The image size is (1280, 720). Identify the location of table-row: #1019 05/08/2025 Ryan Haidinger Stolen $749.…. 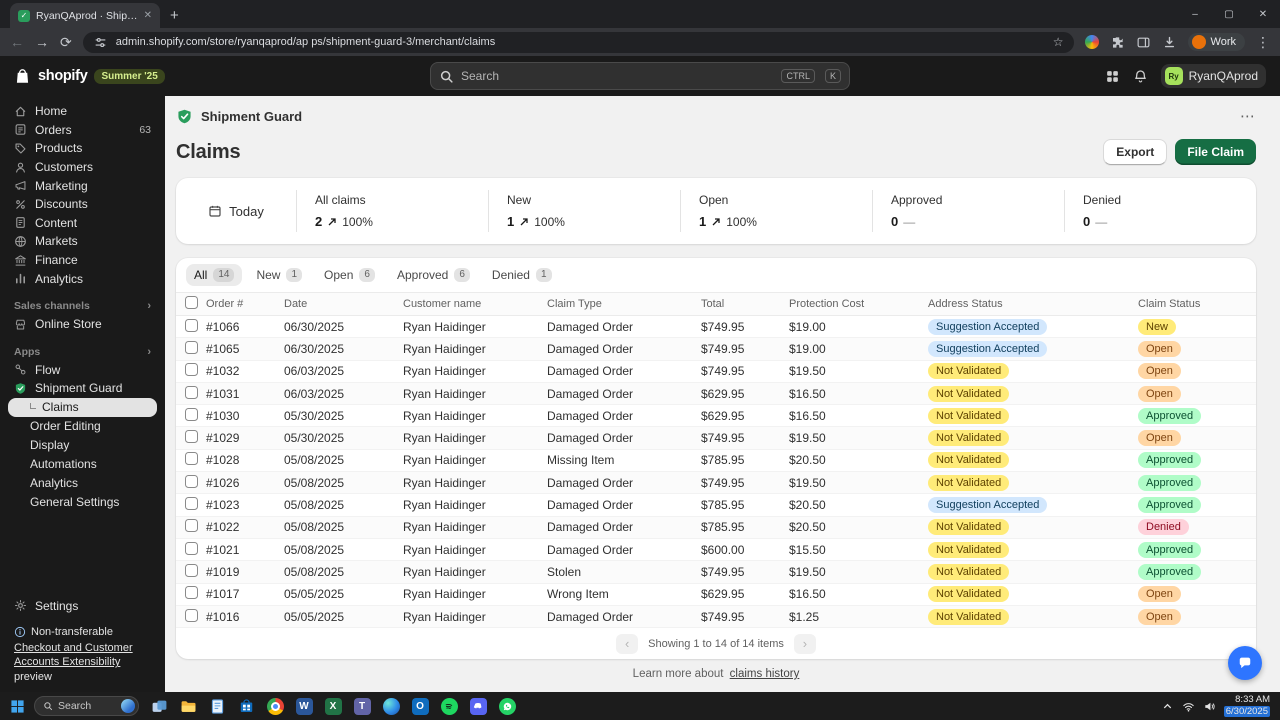
(716, 572).